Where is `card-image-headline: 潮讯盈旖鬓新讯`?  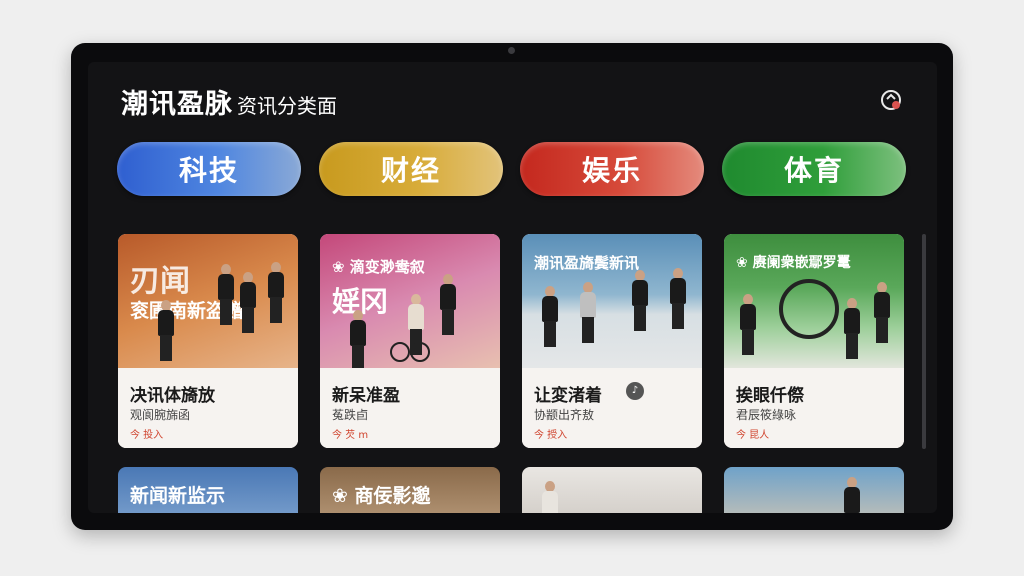 card-image-headline: 潮讯盈旖鬓新讯 is located at coordinates (587, 263).